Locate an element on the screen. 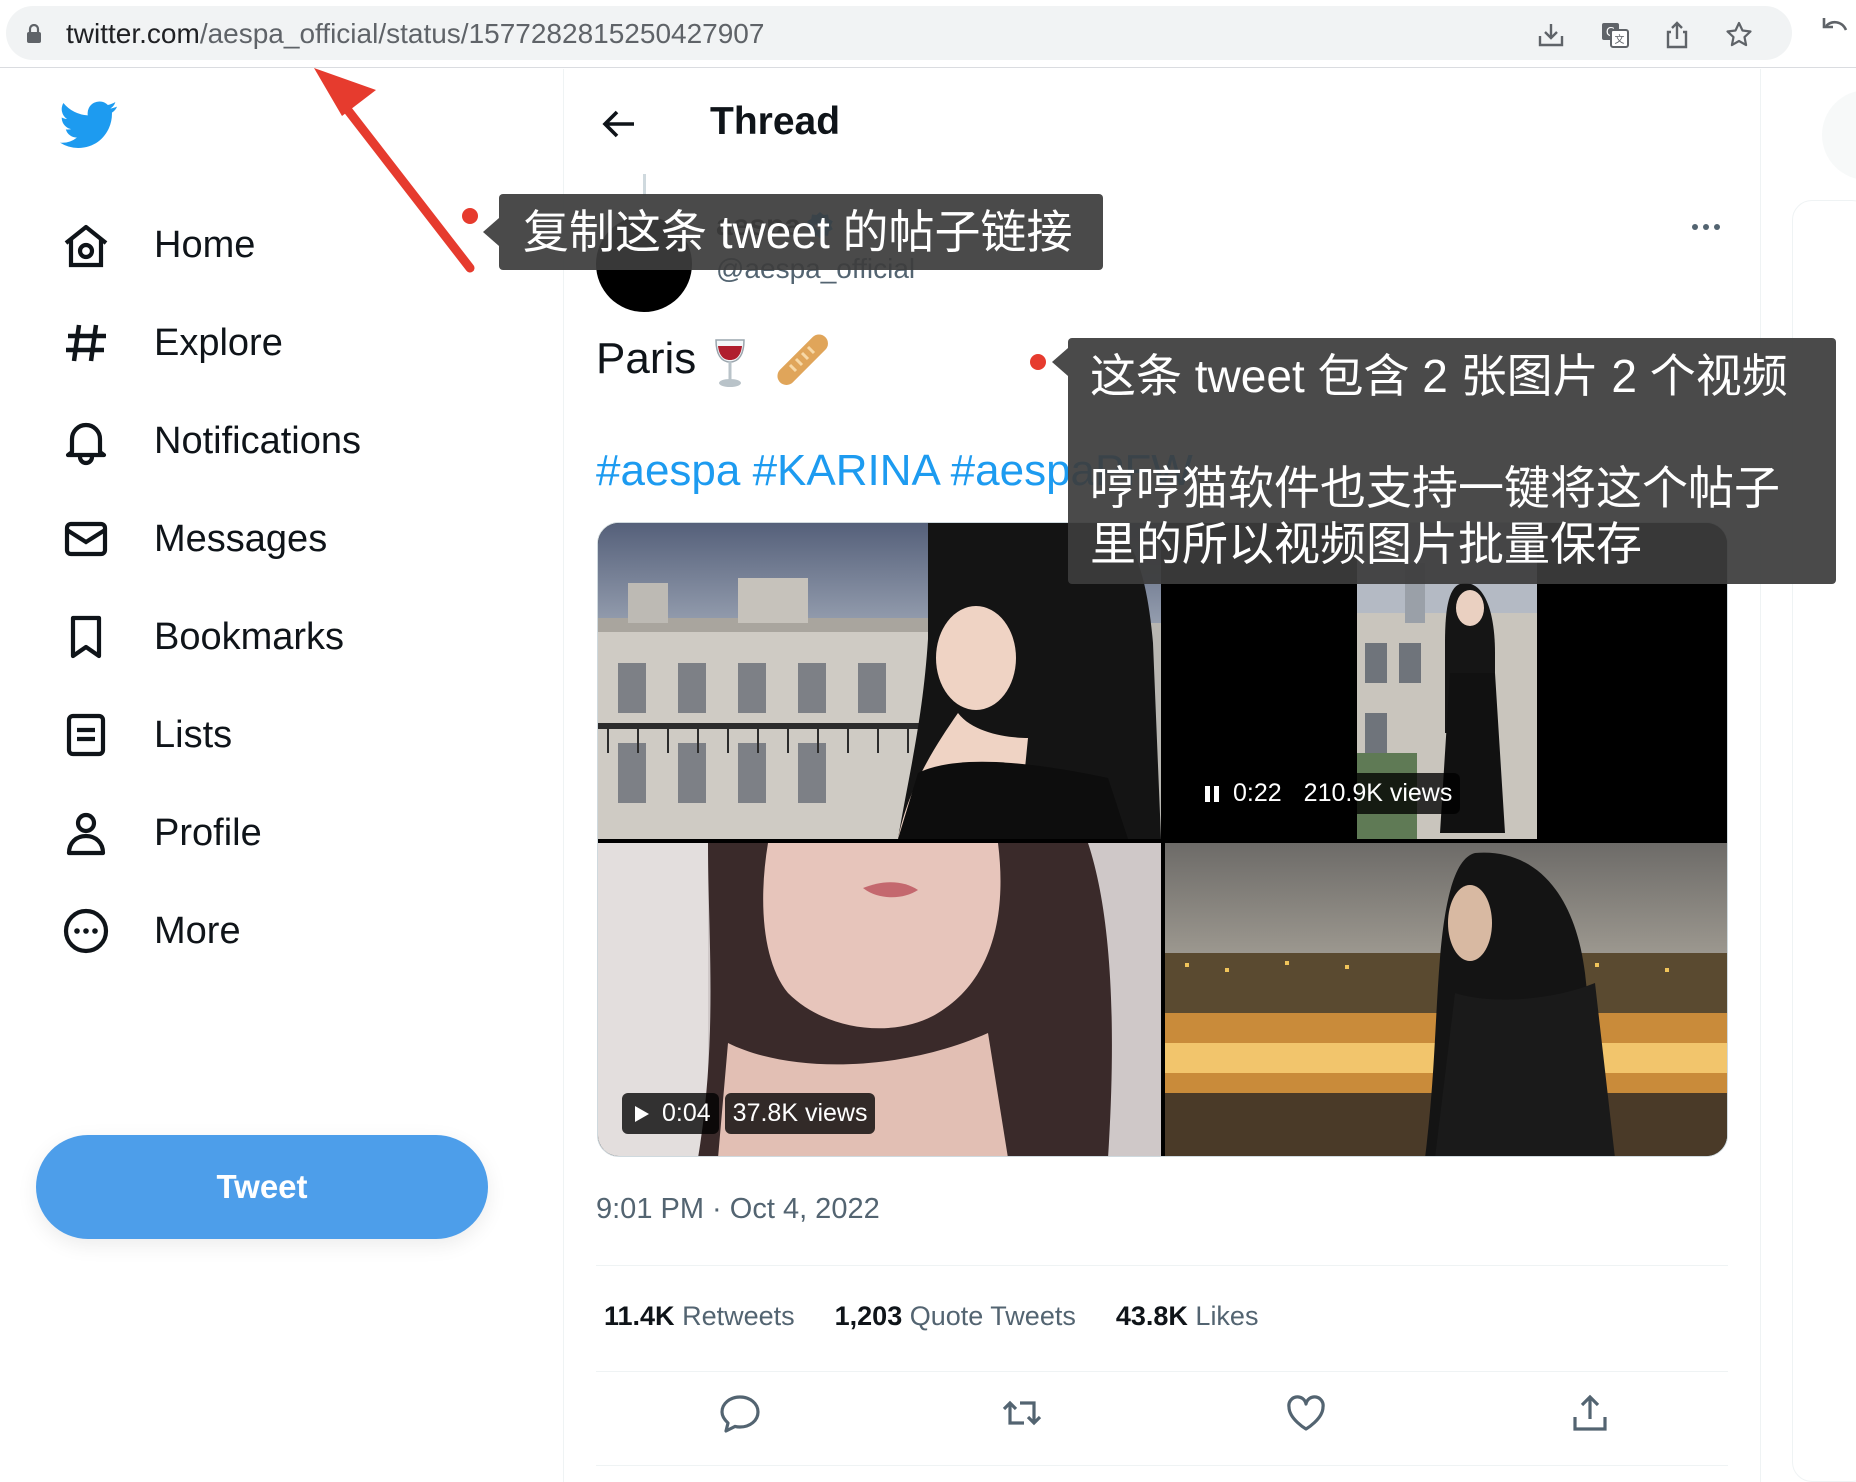 The image size is (1856, 1482). callout-line: 这条 tweet 包含 2 张图片 2 个视频 is located at coordinates (1439, 376).